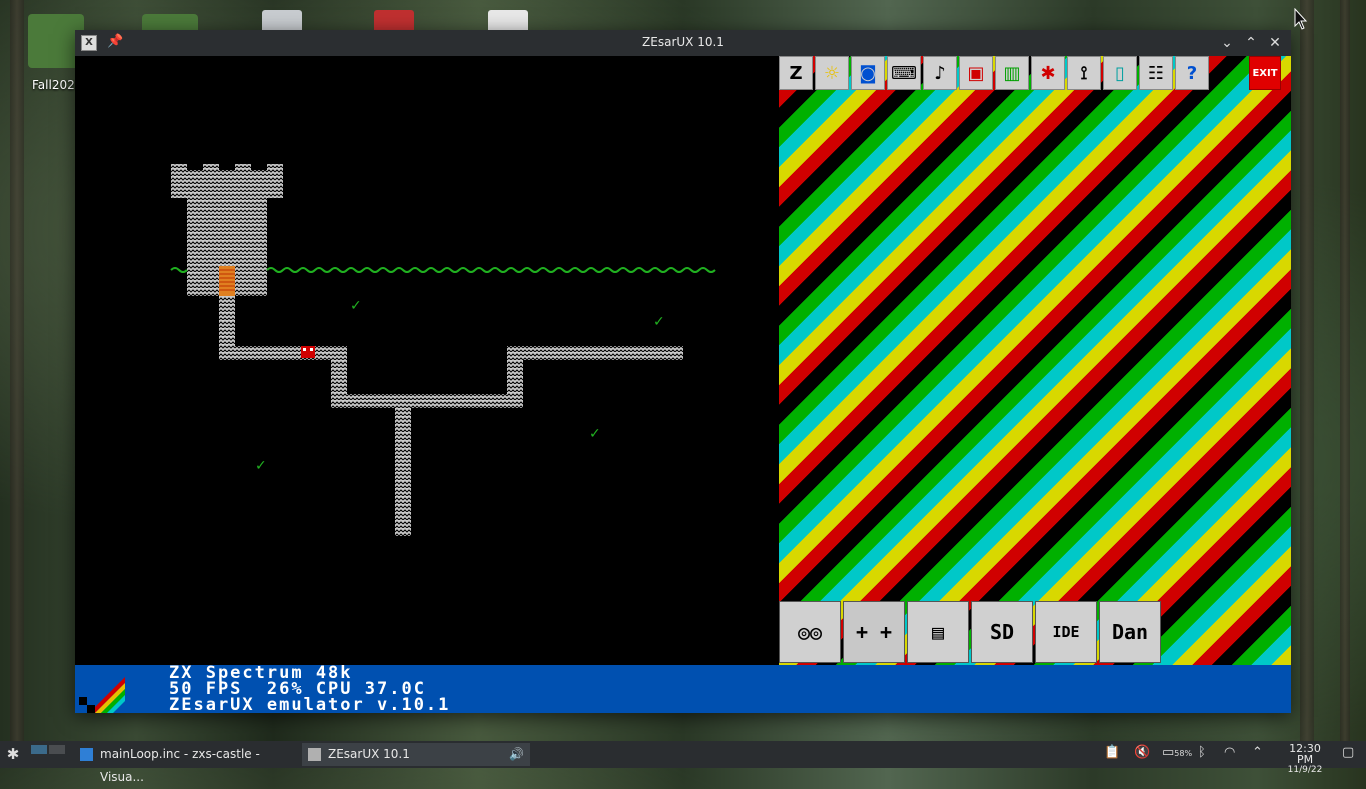  What do you see at coordinates (48, 754) in the screenshot?
I see `virtual-desktop-pager` at bounding box center [48, 754].